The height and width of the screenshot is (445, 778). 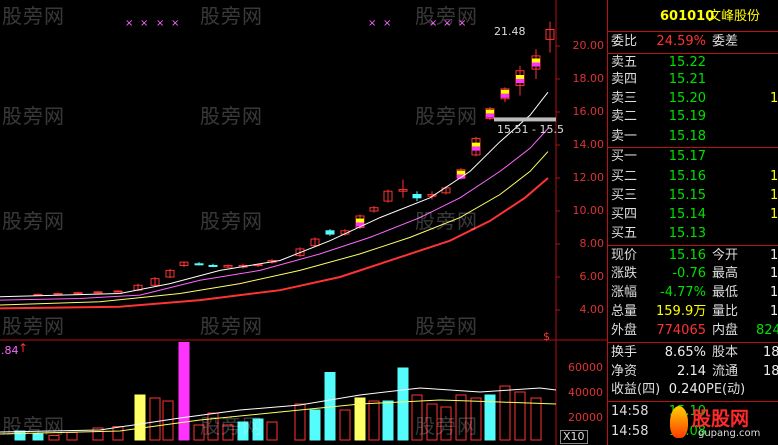 I want to click on ask-row: 卖一 15.18, so click(x=693, y=137).